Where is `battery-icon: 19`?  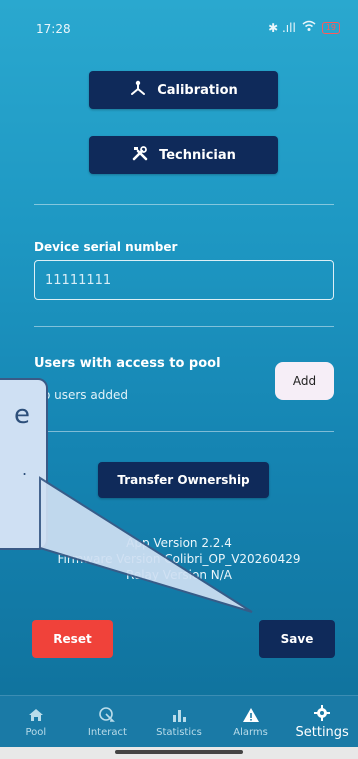 battery-icon: 19 is located at coordinates (330, 27).